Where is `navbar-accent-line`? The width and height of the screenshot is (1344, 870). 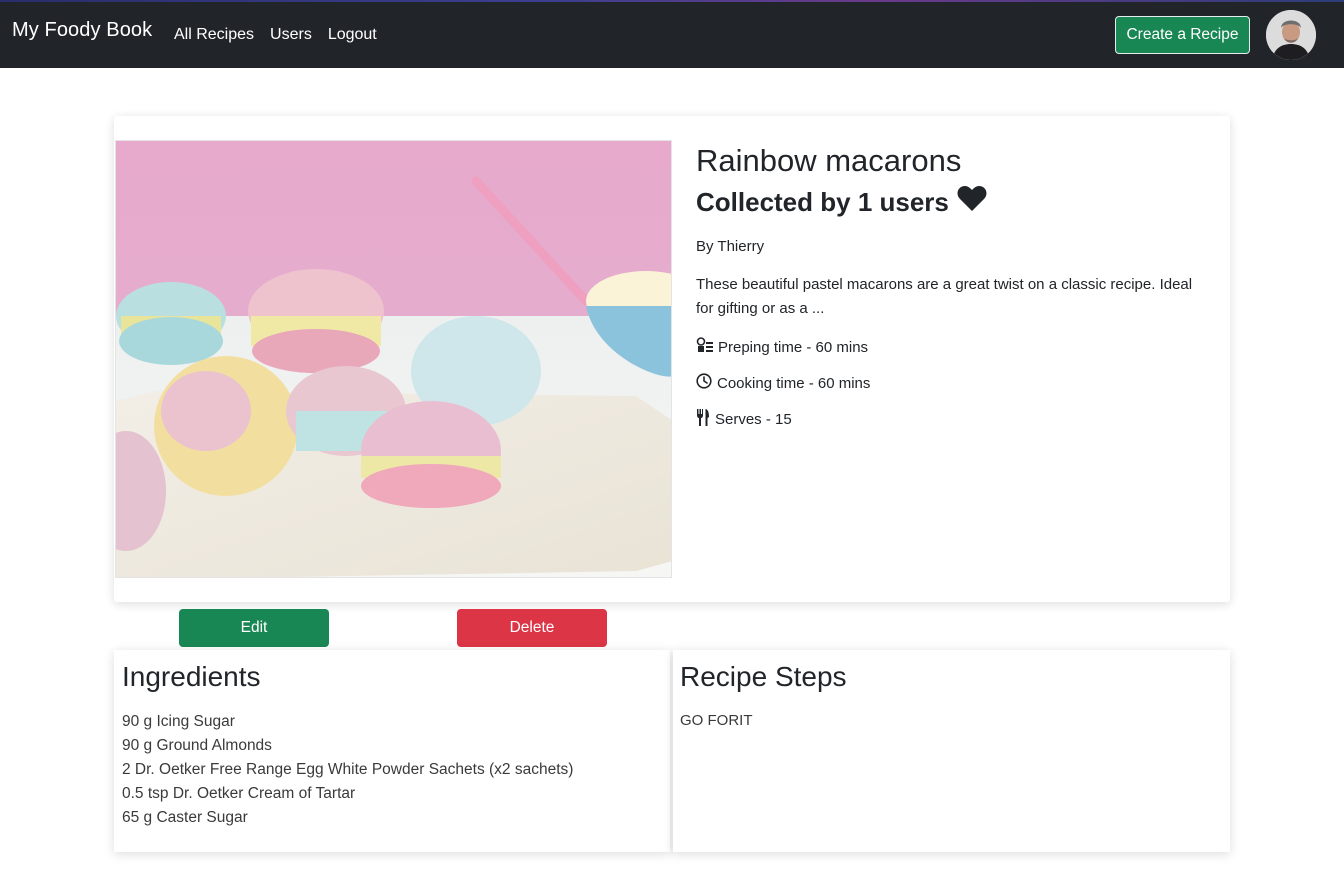 navbar-accent-line is located at coordinates (672, 1).